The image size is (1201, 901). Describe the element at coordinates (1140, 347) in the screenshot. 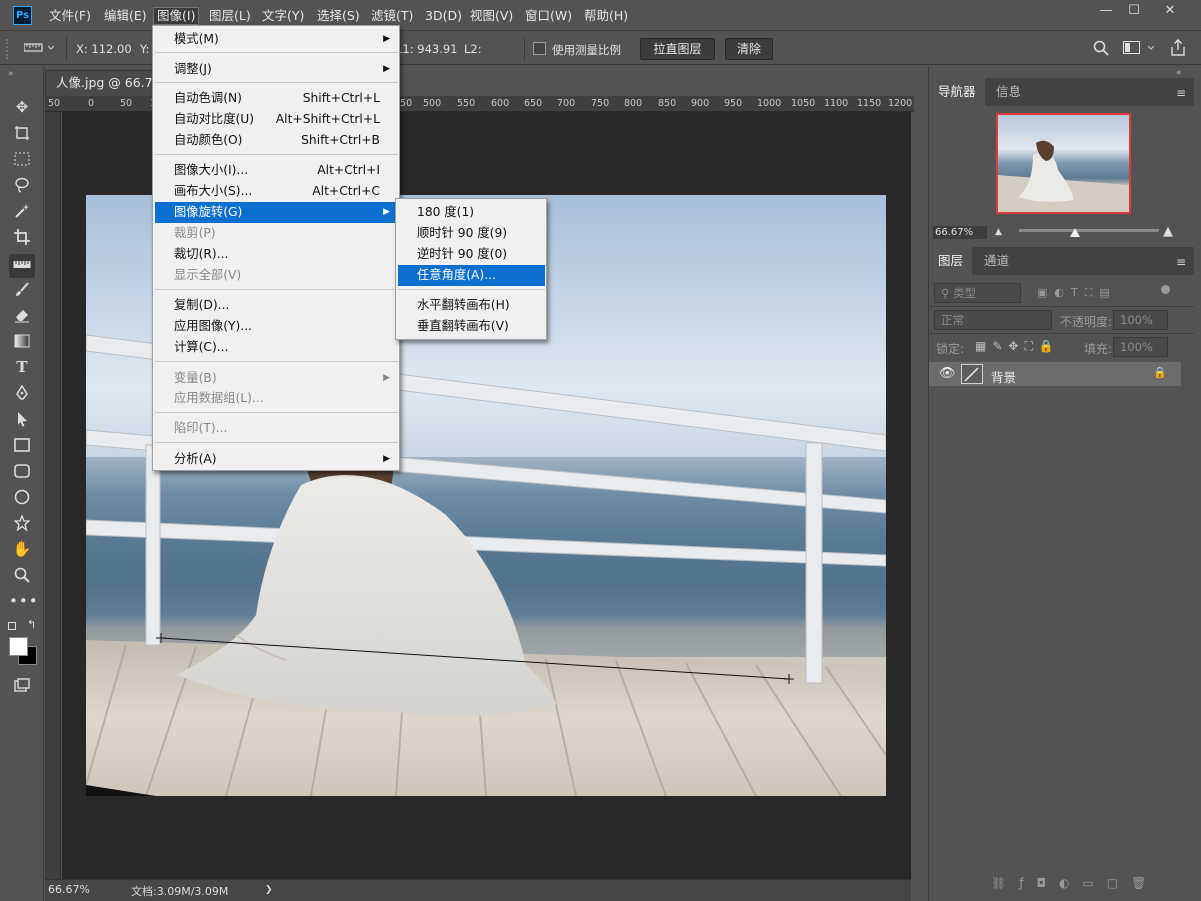

I see `fill-field: 100%` at that location.